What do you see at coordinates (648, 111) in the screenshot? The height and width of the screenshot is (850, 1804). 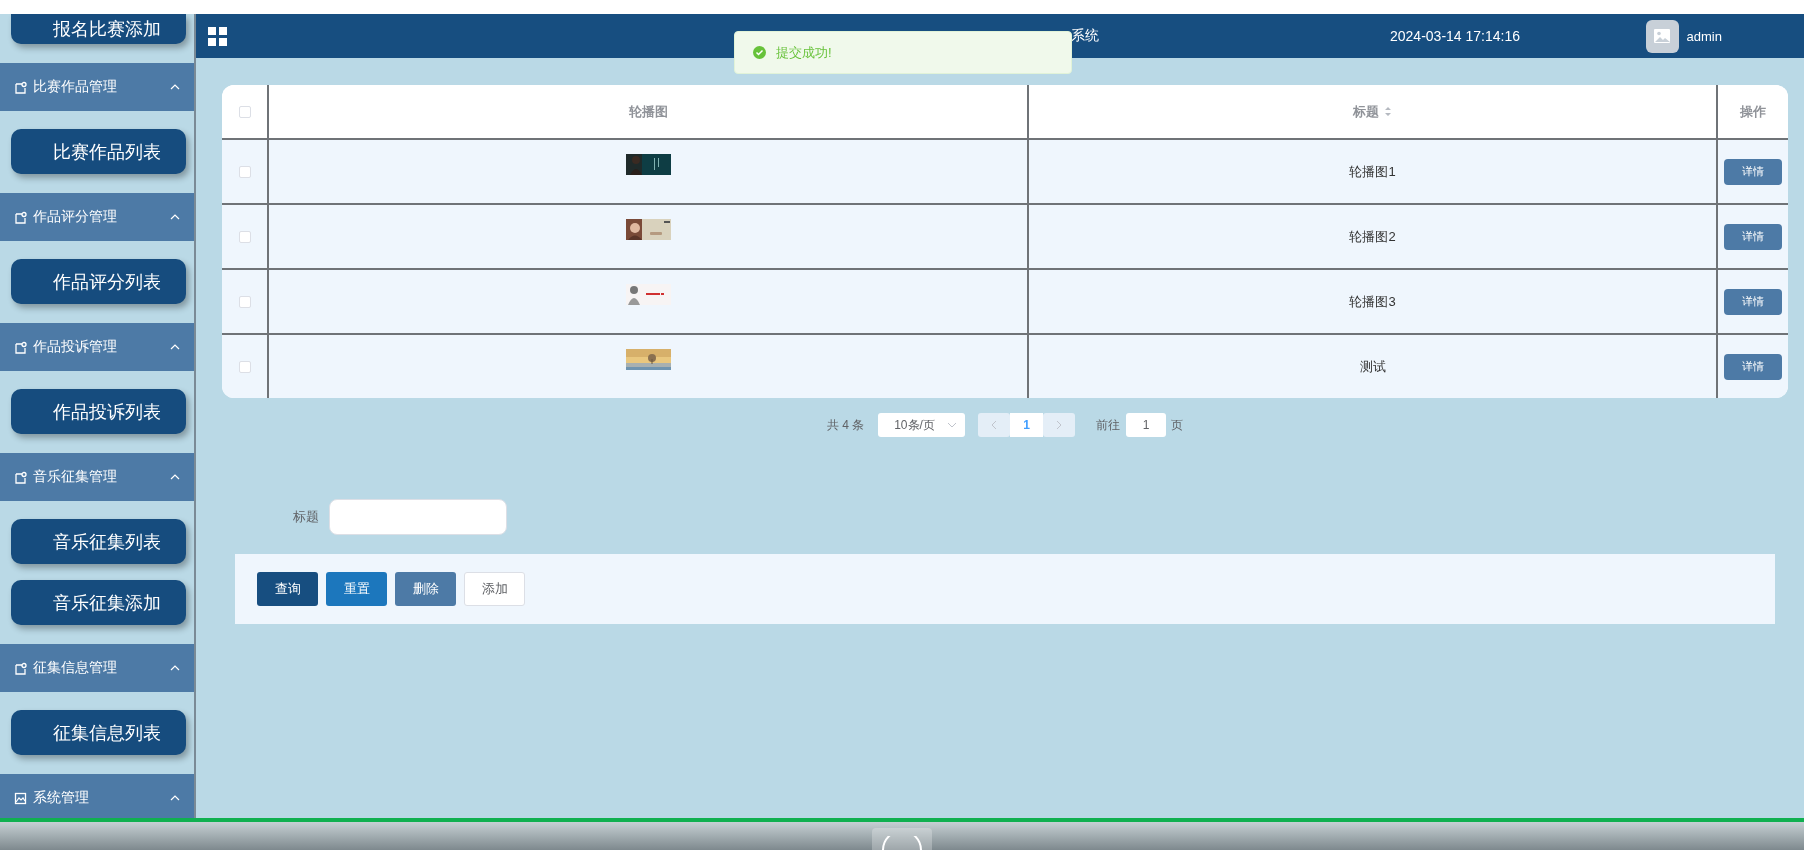 I see `column-header: 轮播图` at bounding box center [648, 111].